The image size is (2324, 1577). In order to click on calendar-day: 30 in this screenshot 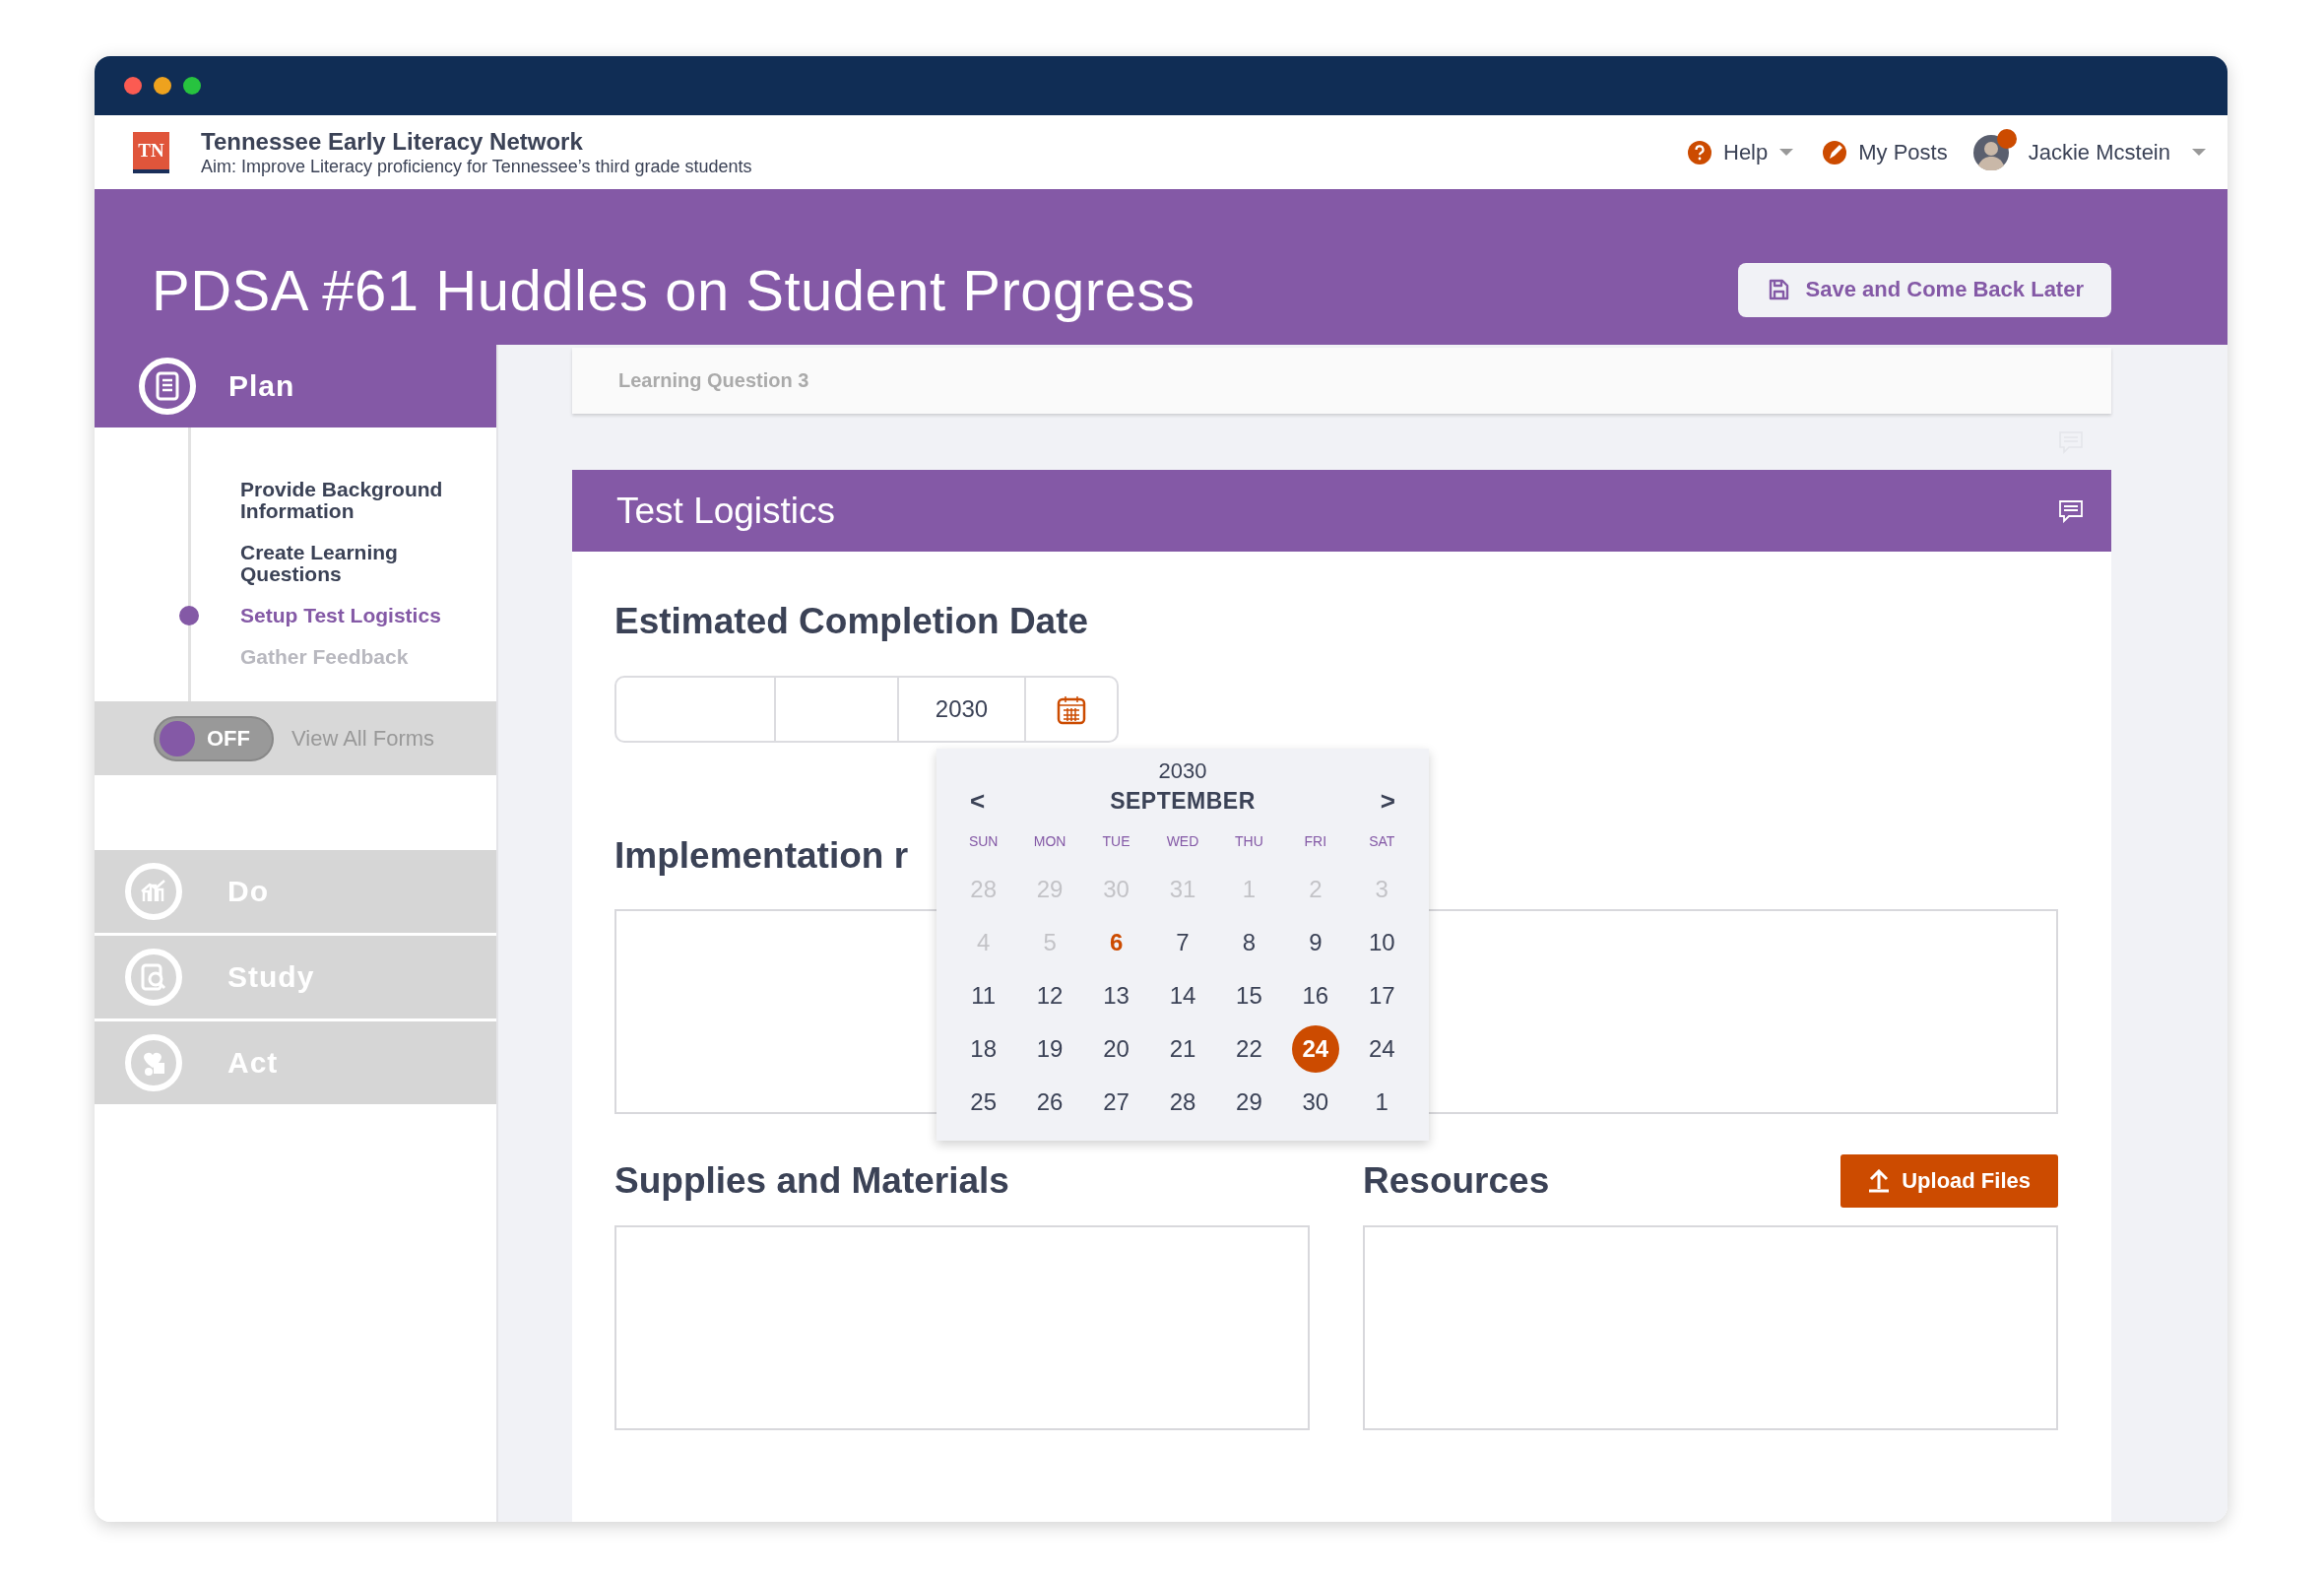, I will do `click(1315, 1102)`.